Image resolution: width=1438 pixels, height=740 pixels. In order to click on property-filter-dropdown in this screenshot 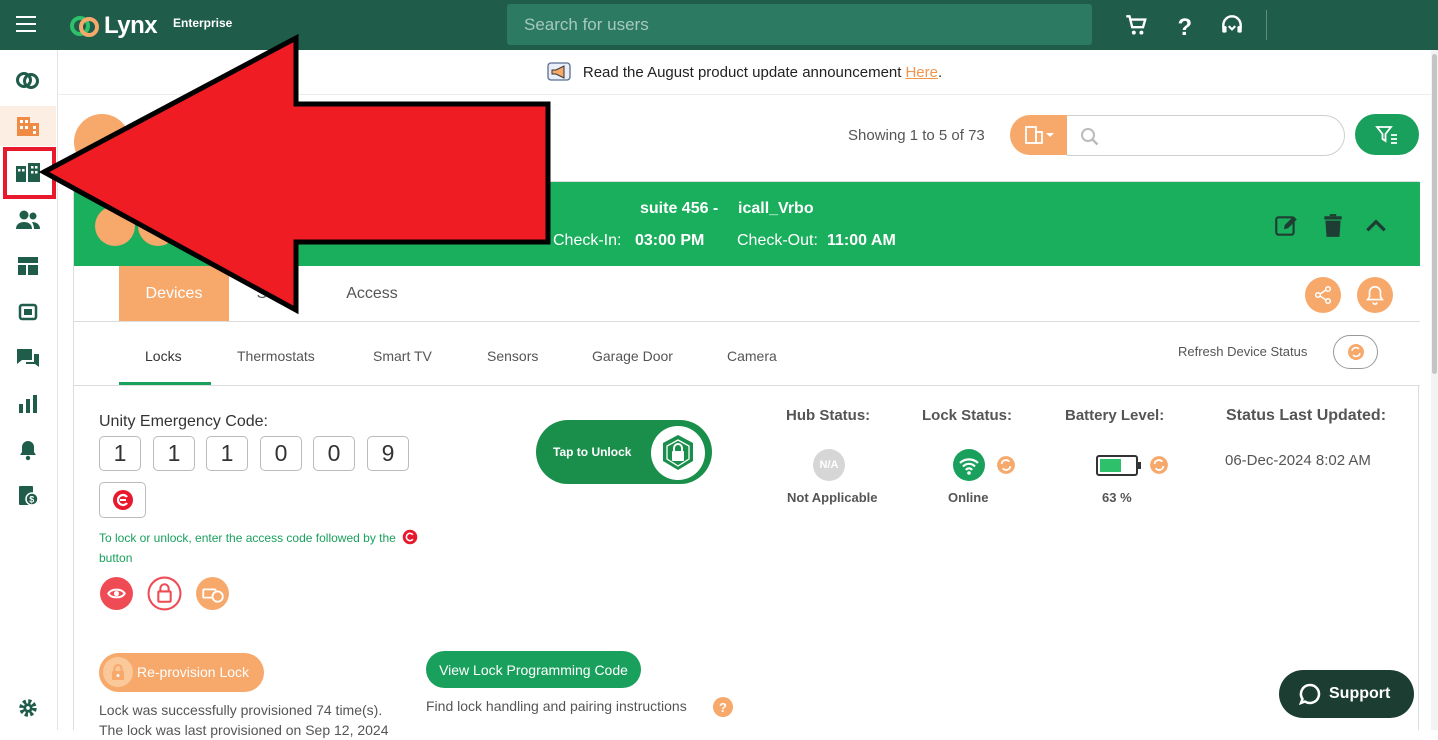, I will do `click(1039, 135)`.